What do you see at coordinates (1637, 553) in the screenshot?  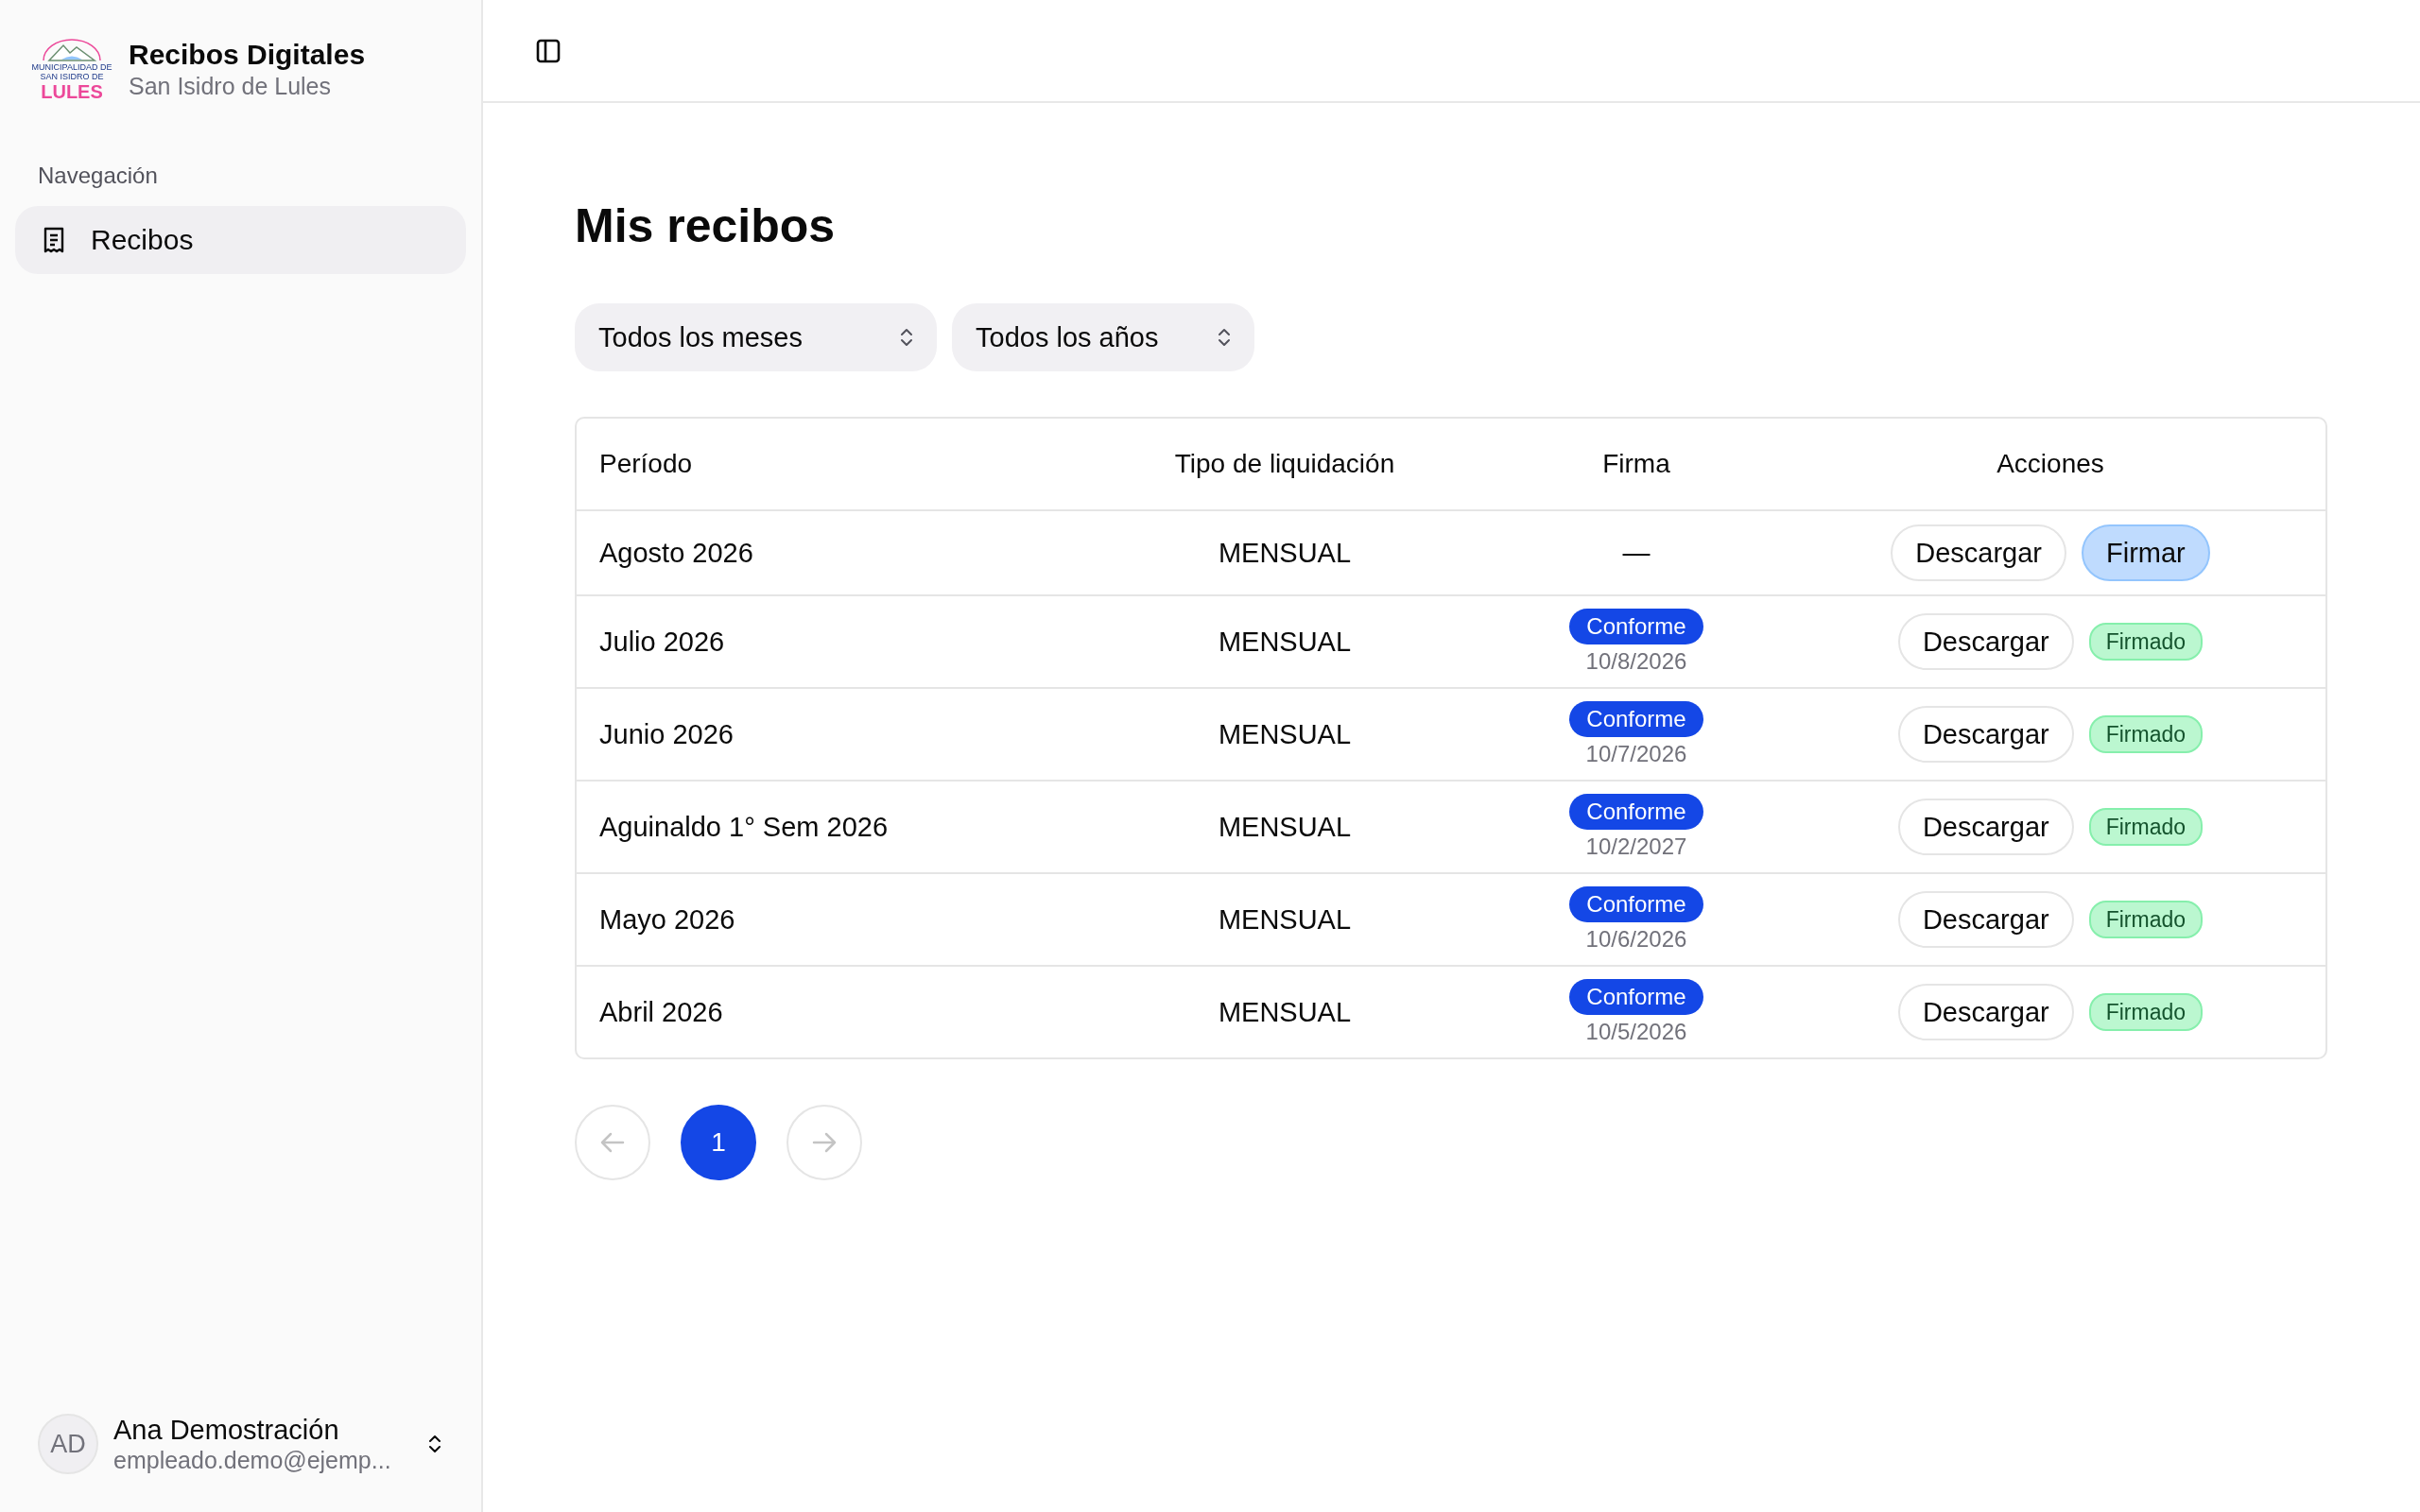 I see `table-cell: —` at bounding box center [1637, 553].